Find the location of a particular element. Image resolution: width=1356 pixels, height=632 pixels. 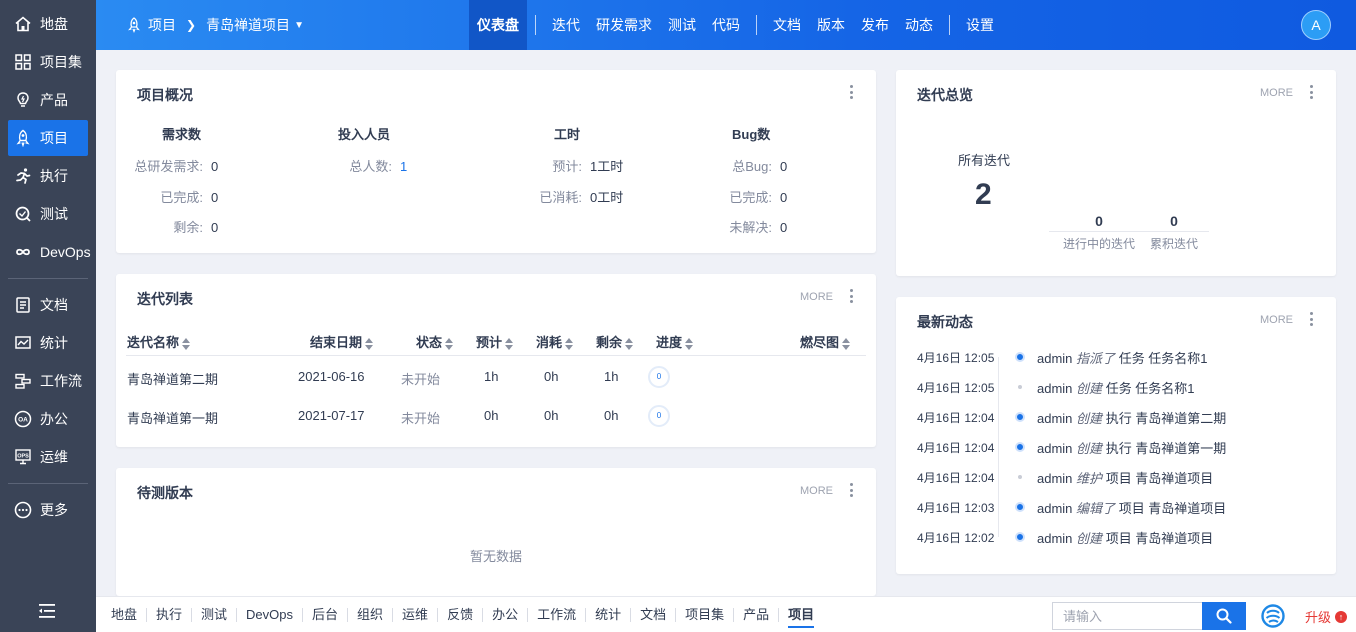

column-header-consumed: 消耗 is located at coordinates (555, 341).